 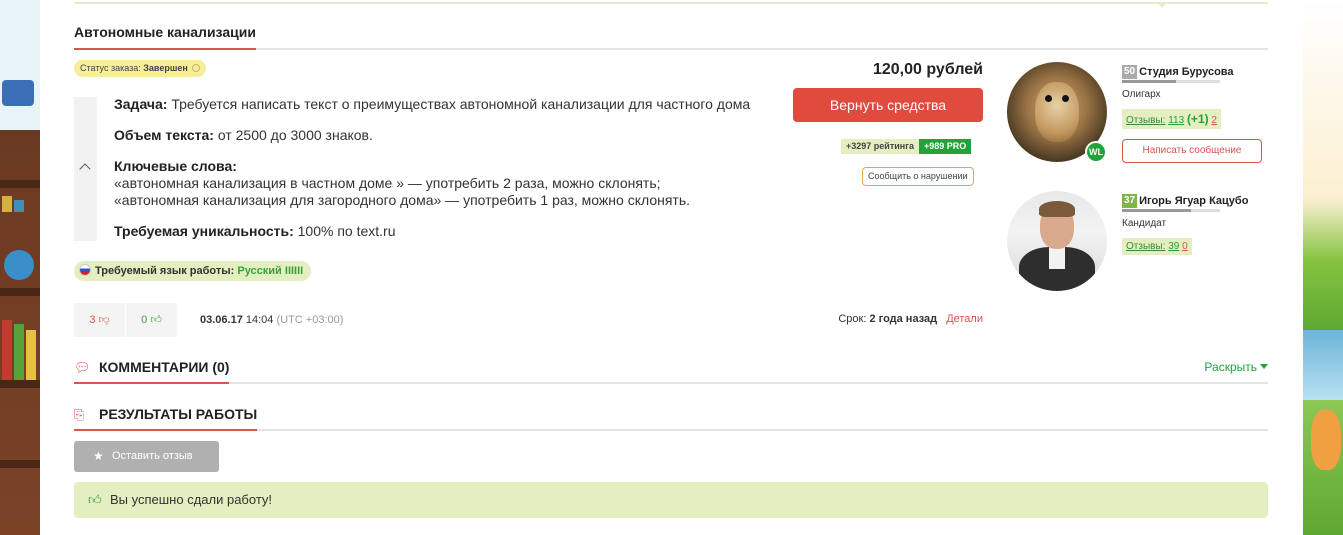 I want to click on customer-name: Студия Бурусова, so click(x=1186, y=72).